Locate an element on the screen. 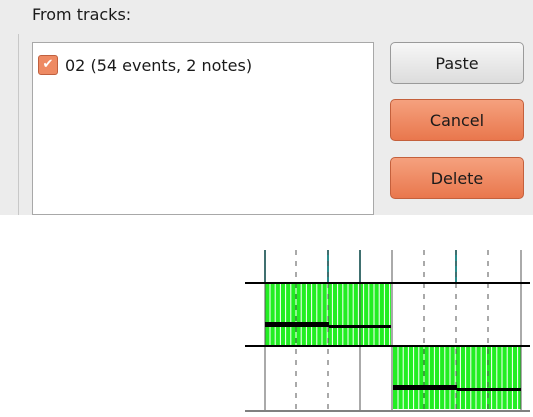 The height and width of the screenshot is (417, 533). delete-button: Delete is located at coordinates (457, 178).